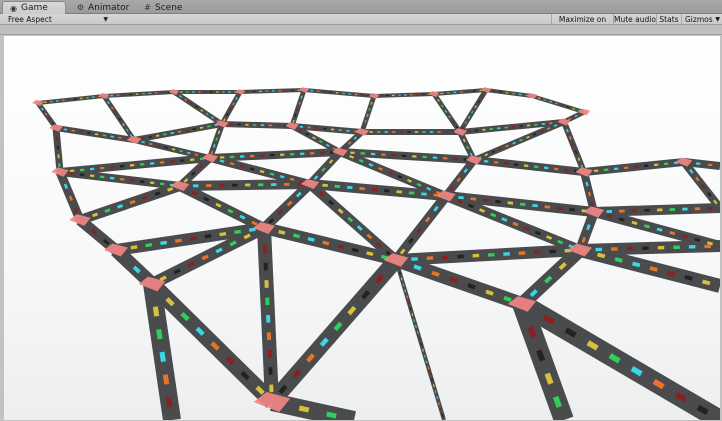  Describe the element at coordinates (668, 19) in the screenshot. I see `stats-toggle: Stats` at that location.